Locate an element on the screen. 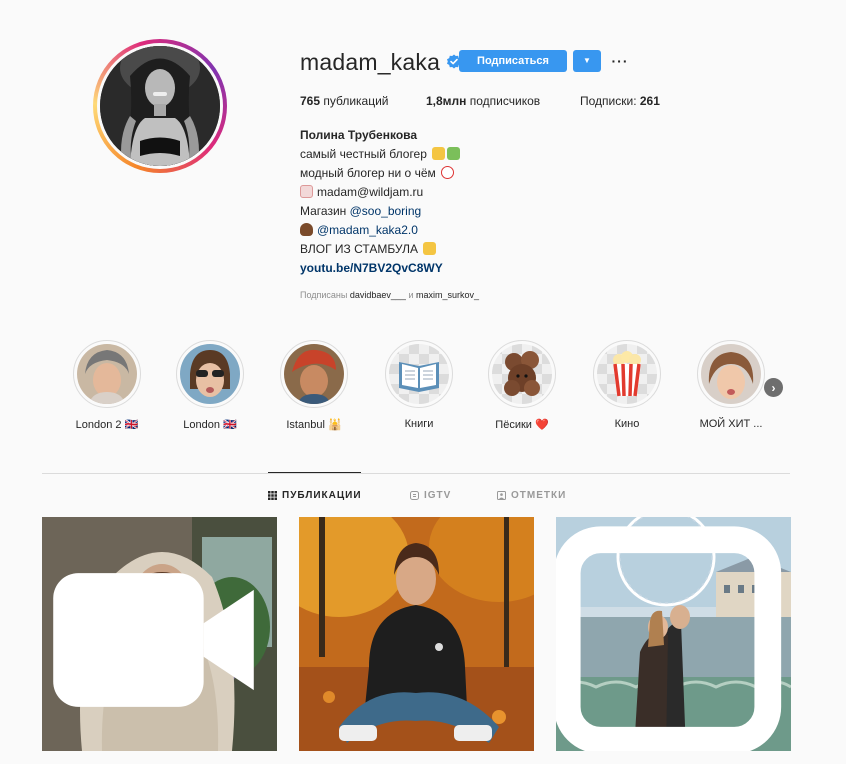 The height and width of the screenshot is (764, 846). shop-link: @soo_boring is located at coordinates (386, 211).